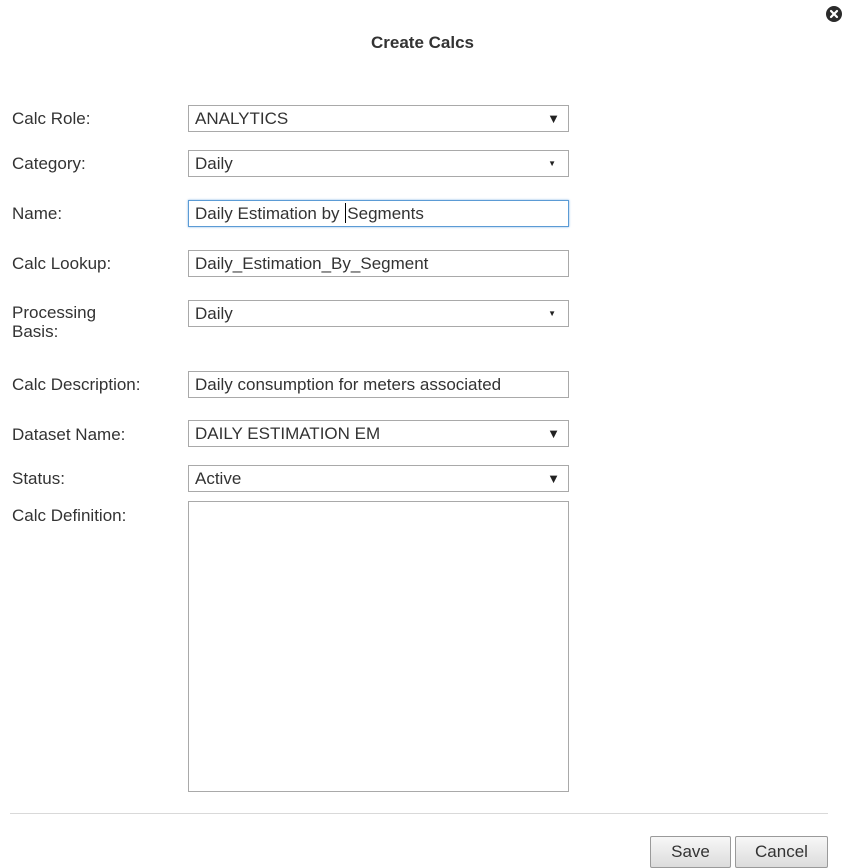 This screenshot has height=868, width=845. I want to click on dataset-name-label: Dataset Name:, so click(69, 434).